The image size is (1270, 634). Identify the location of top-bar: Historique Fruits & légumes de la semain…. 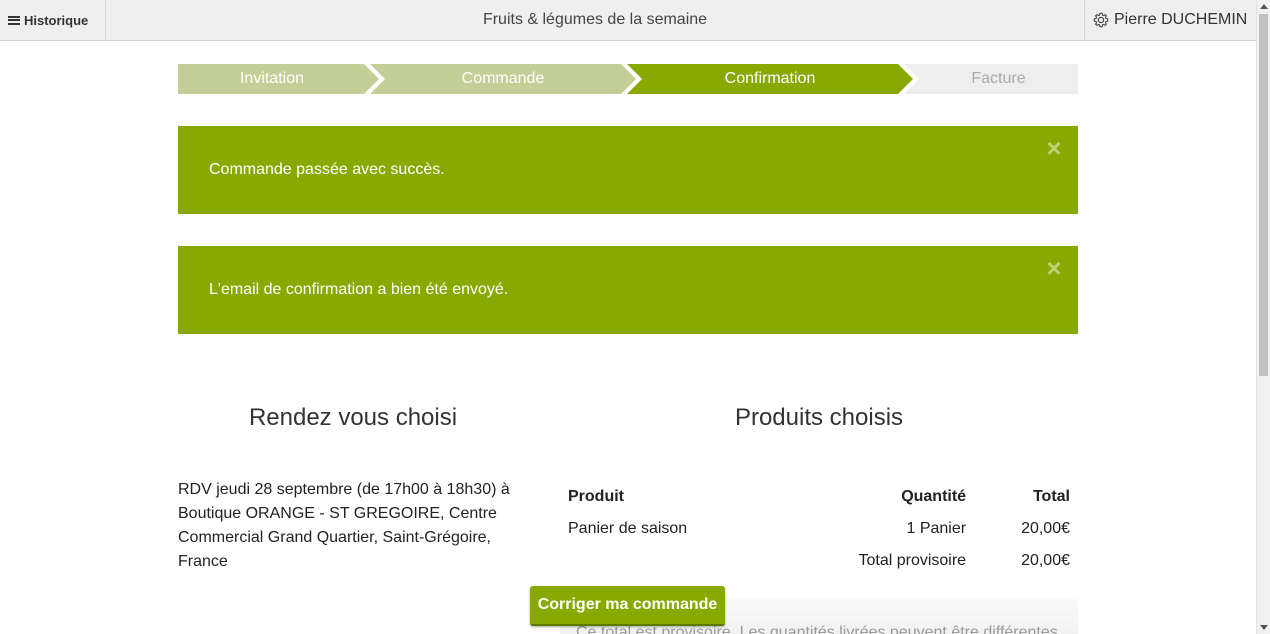
(628, 20).